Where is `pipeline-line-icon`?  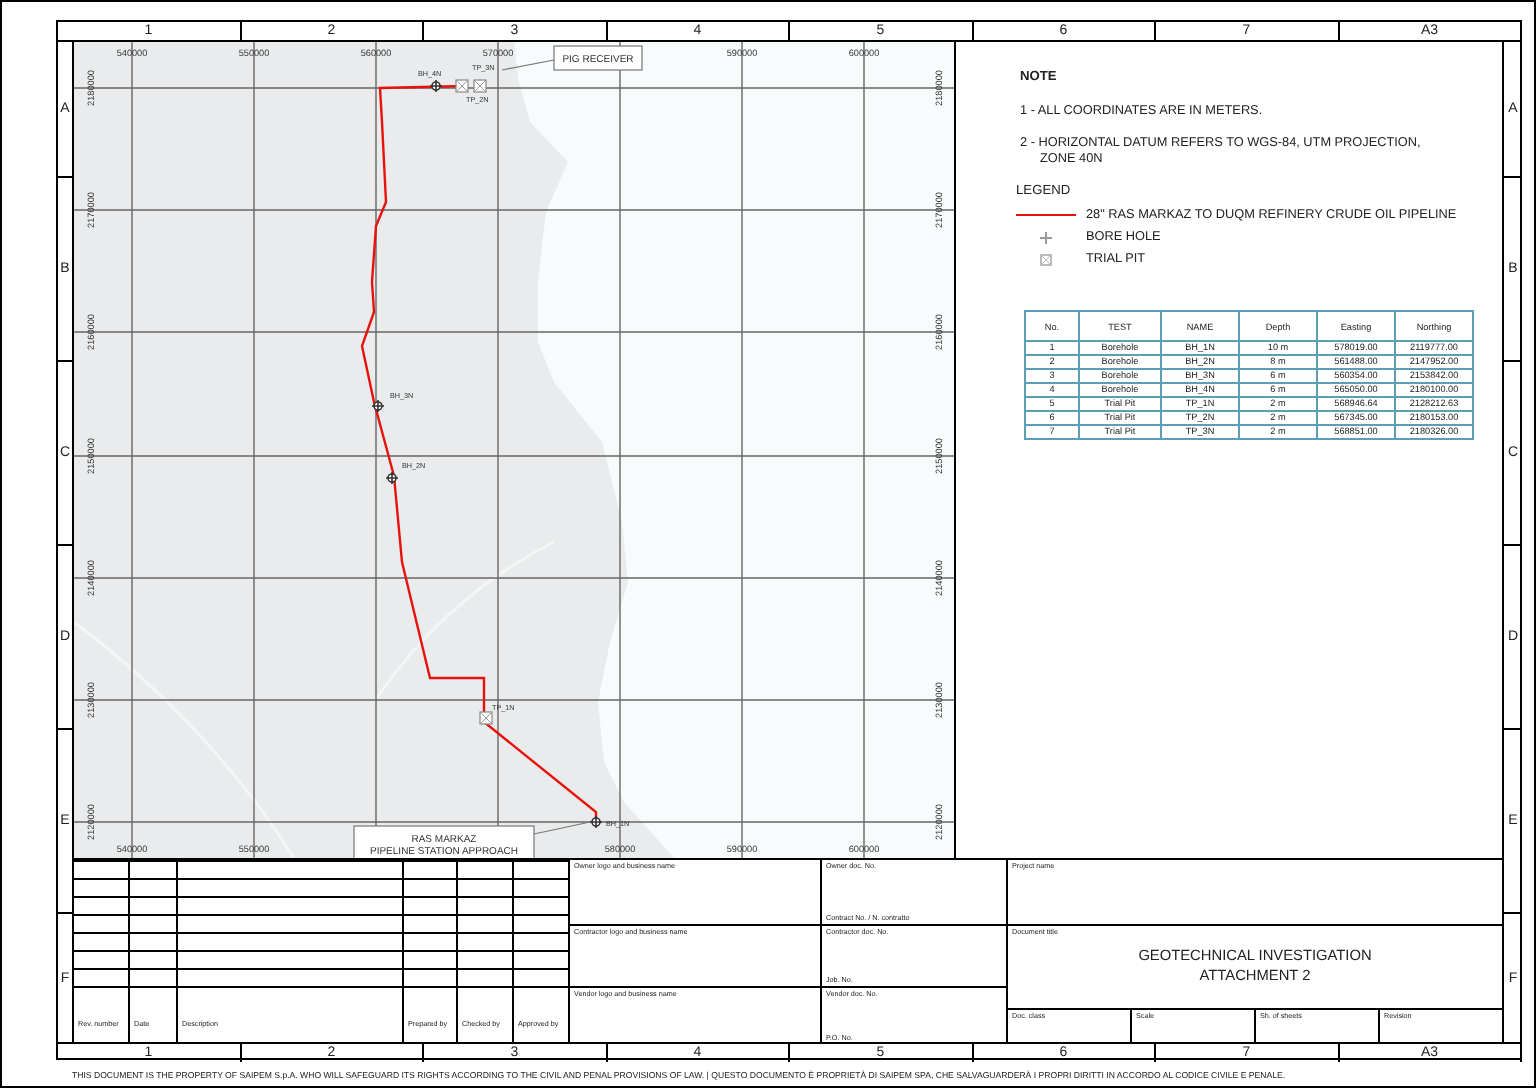 pipeline-line-icon is located at coordinates (1046, 215).